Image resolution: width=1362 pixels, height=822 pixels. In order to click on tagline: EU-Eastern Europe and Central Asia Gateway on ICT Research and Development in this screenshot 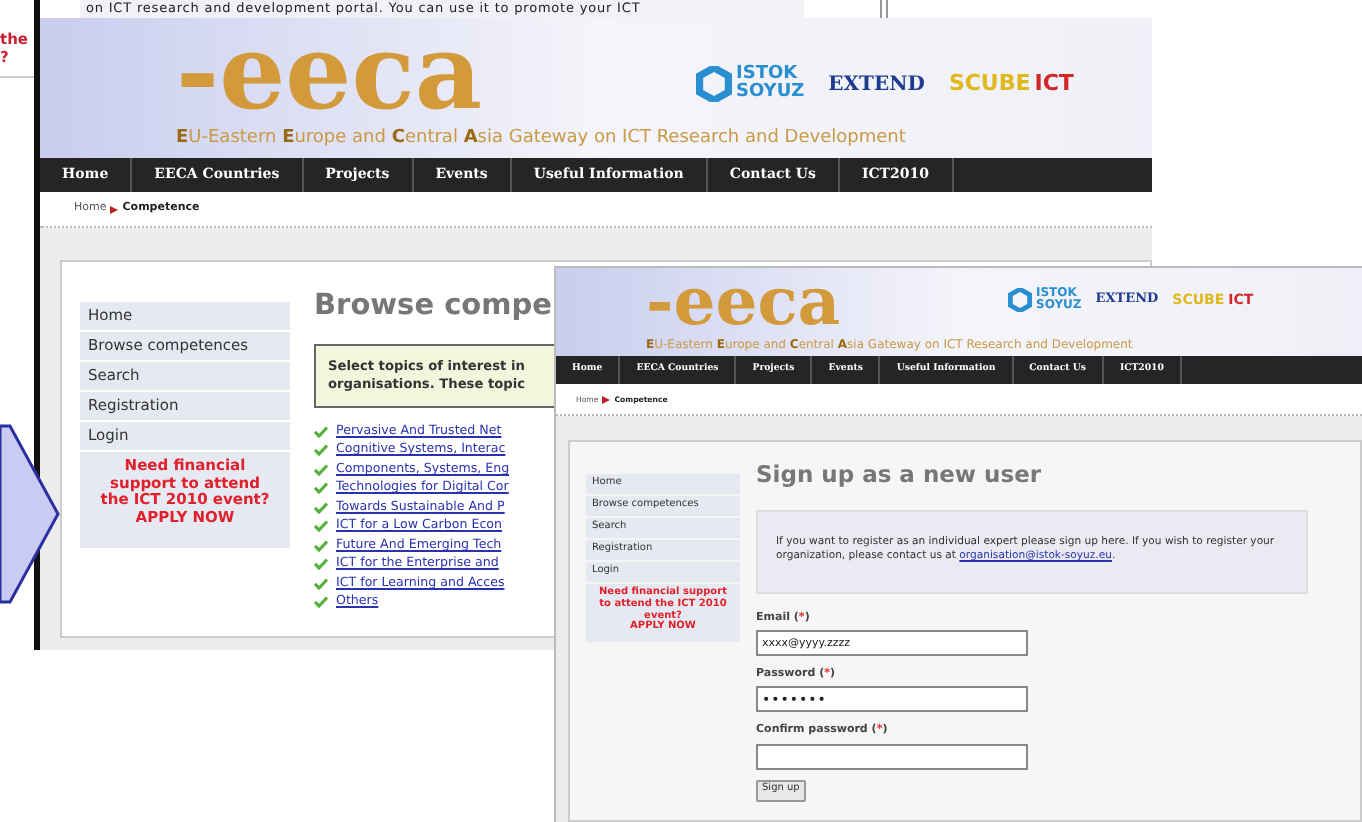, I will do `click(541, 139)`.